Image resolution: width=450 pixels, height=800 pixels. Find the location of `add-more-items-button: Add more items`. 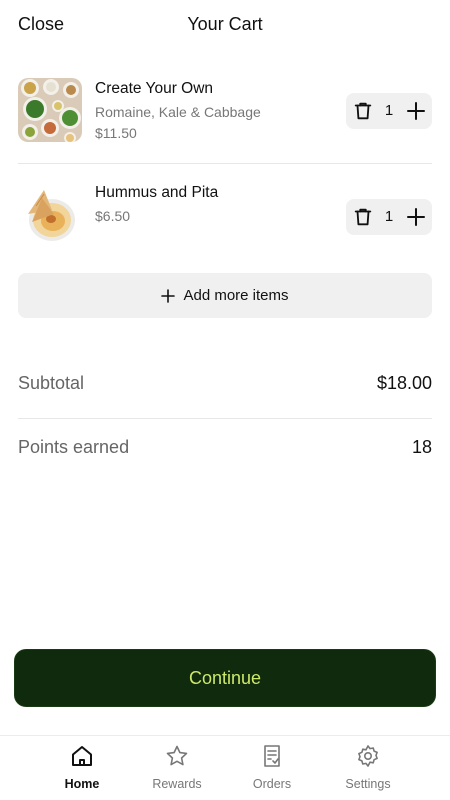

add-more-items-button: Add more items is located at coordinates (225, 295).